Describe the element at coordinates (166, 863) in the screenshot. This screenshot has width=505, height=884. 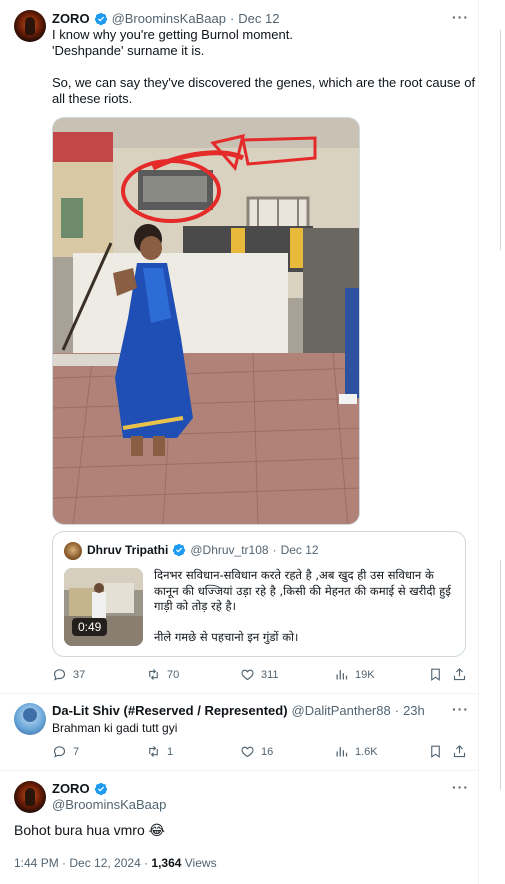
I see `view-count: 1,364` at that location.